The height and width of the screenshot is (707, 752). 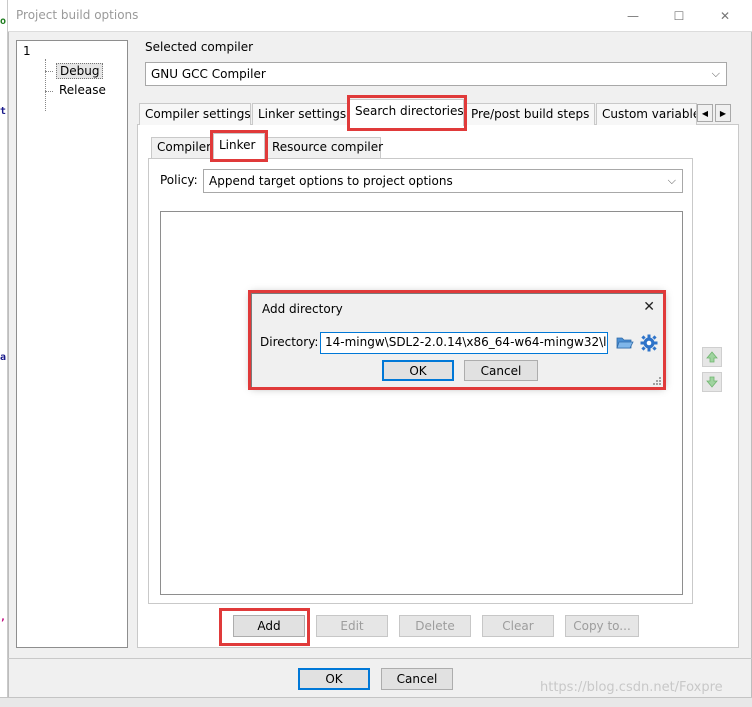 What do you see at coordinates (3, 21) in the screenshot?
I see `editor-glyph: o` at bounding box center [3, 21].